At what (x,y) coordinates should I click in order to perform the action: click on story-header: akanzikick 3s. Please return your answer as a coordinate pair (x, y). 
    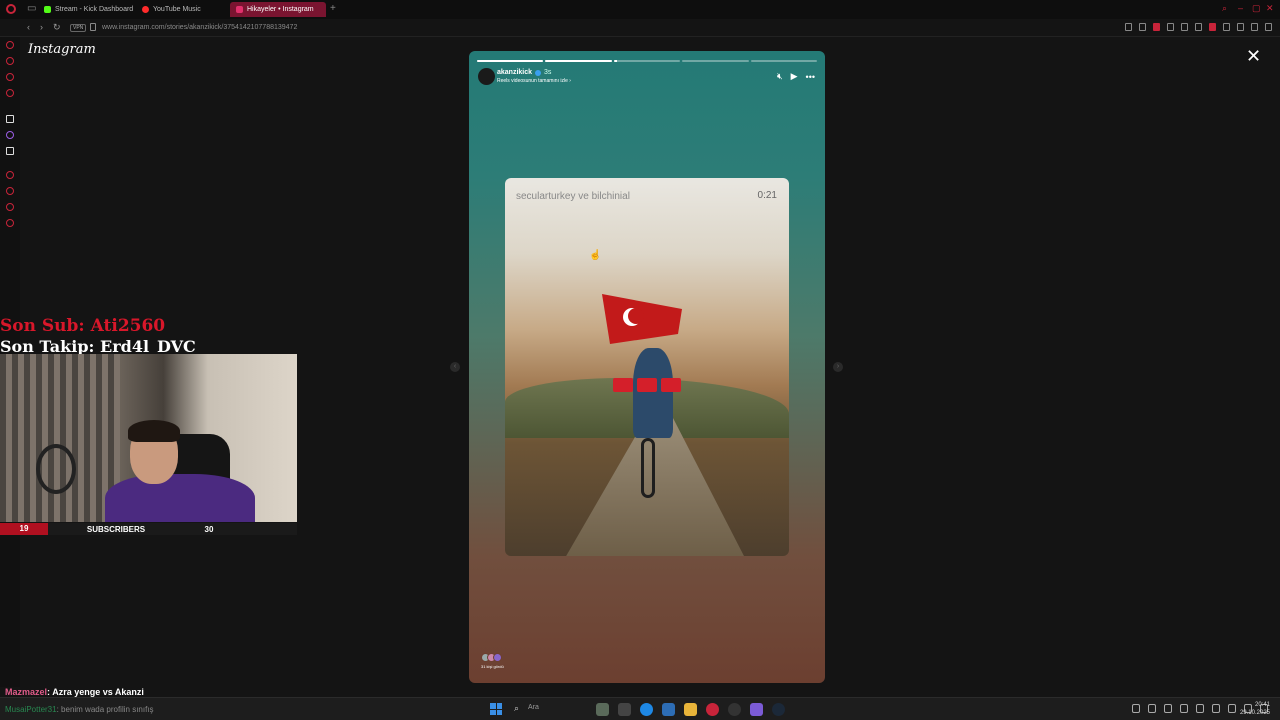
    Looking at the image, I should click on (524, 72).